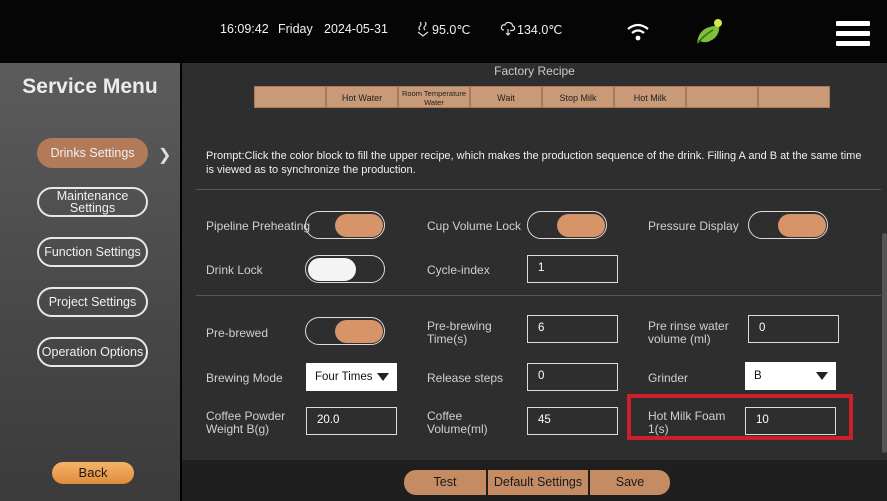 The height and width of the screenshot is (501, 887). I want to click on clock-time: 16:09:42, so click(244, 29).